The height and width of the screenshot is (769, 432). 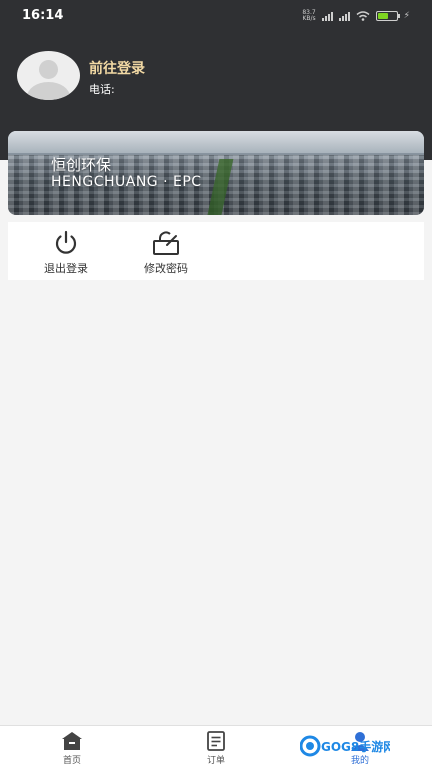 I want to click on change-password-label: 修改密码, so click(x=166, y=268).